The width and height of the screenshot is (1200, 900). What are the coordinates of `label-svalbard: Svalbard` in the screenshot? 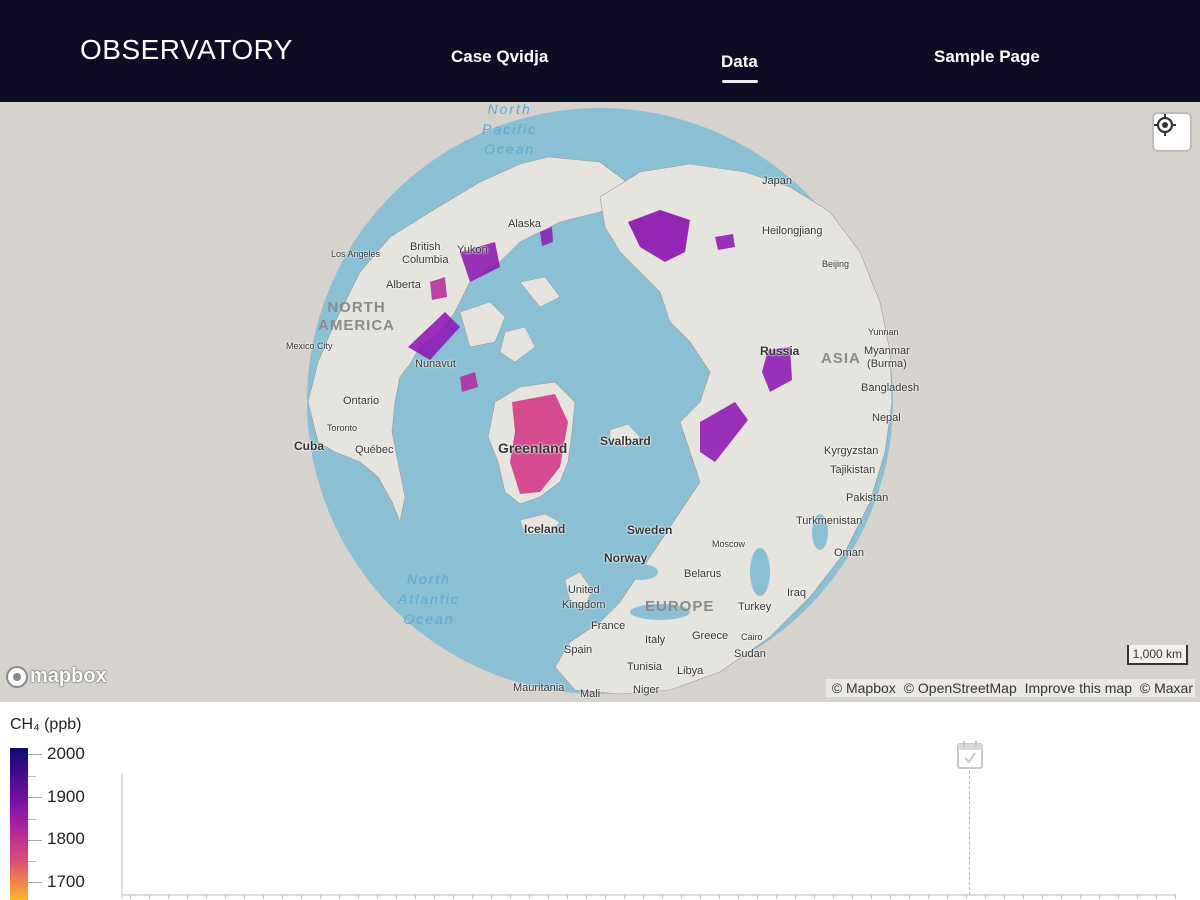 It's located at (625, 441).